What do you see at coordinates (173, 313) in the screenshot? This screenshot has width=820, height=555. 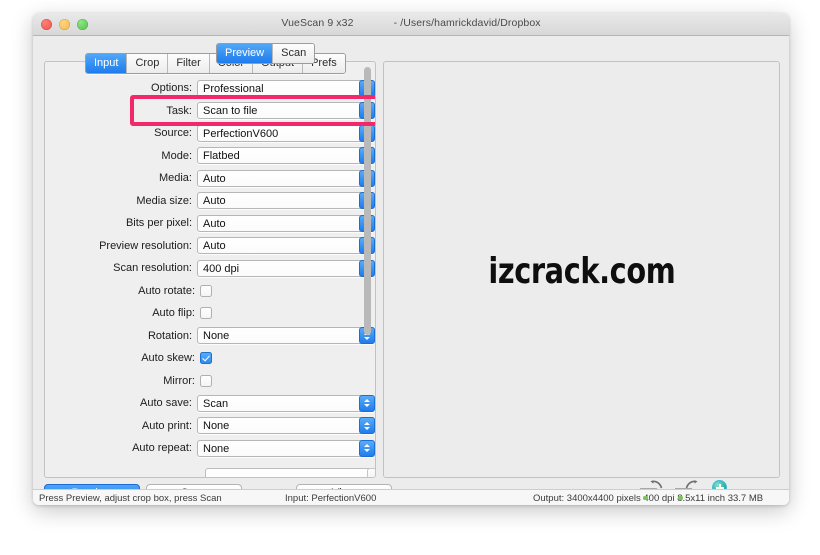 I see `label-auto-flip: Auto flip:` at bounding box center [173, 313].